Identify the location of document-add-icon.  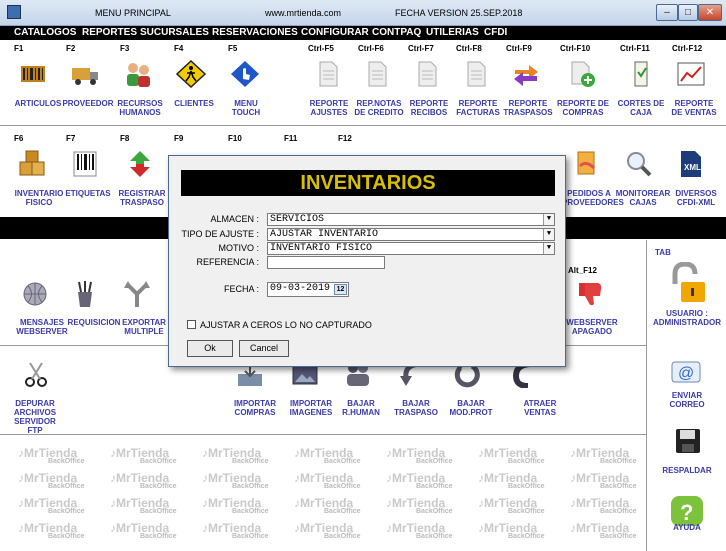
(582, 74).